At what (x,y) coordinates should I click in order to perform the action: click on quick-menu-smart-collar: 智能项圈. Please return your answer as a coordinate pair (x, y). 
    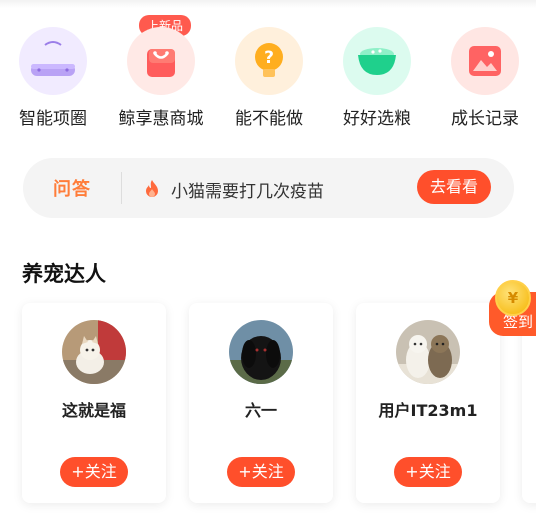
    Looking at the image, I should click on (53, 78).